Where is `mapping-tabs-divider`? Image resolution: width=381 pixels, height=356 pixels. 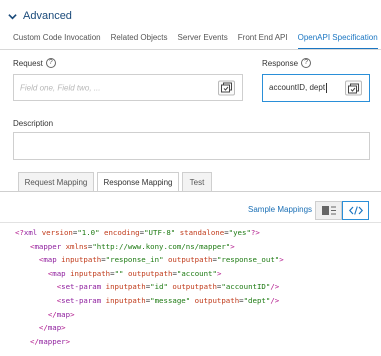 mapping-tabs-divider is located at coordinates (190, 191).